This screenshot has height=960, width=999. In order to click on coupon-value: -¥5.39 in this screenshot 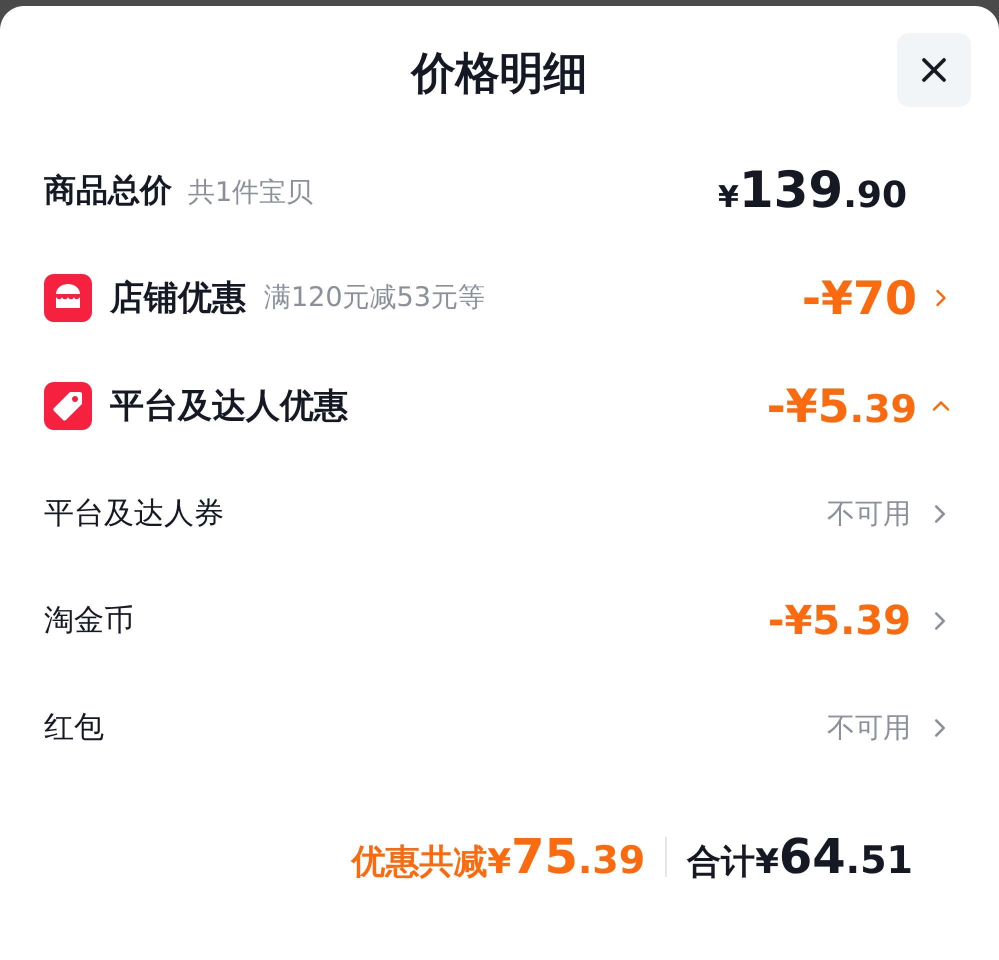, I will do `click(839, 621)`.